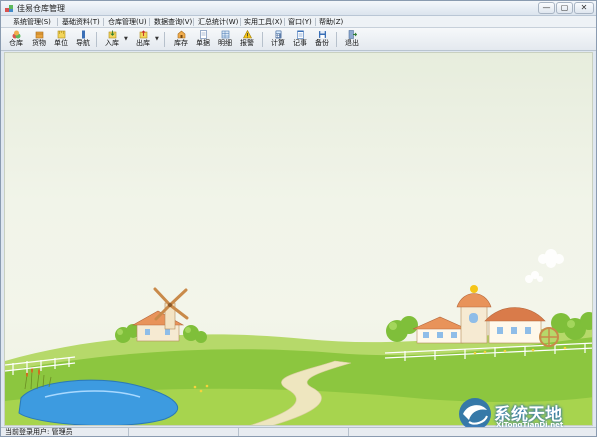 The height and width of the screenshot is (437, 597). I want to click on warehouse-button: 仓库, so click(16, 40).